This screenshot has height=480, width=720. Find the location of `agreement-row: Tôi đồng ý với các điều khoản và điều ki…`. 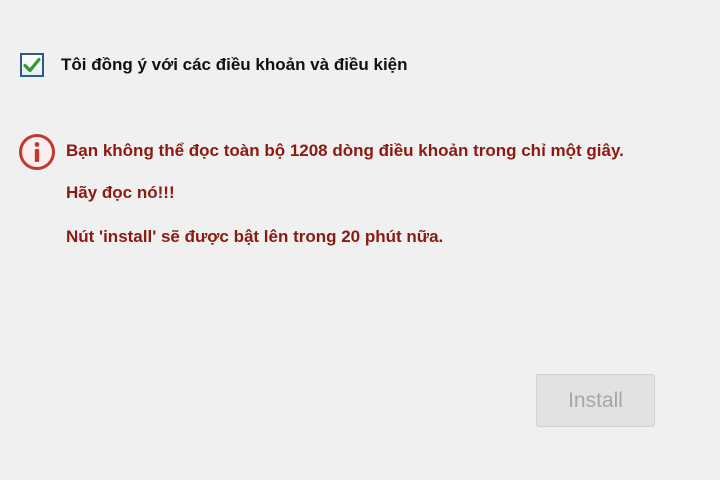

agreement-row: Tôi đồng ý với các điều khoản và điều ki… is located at coordinates (214, 65).